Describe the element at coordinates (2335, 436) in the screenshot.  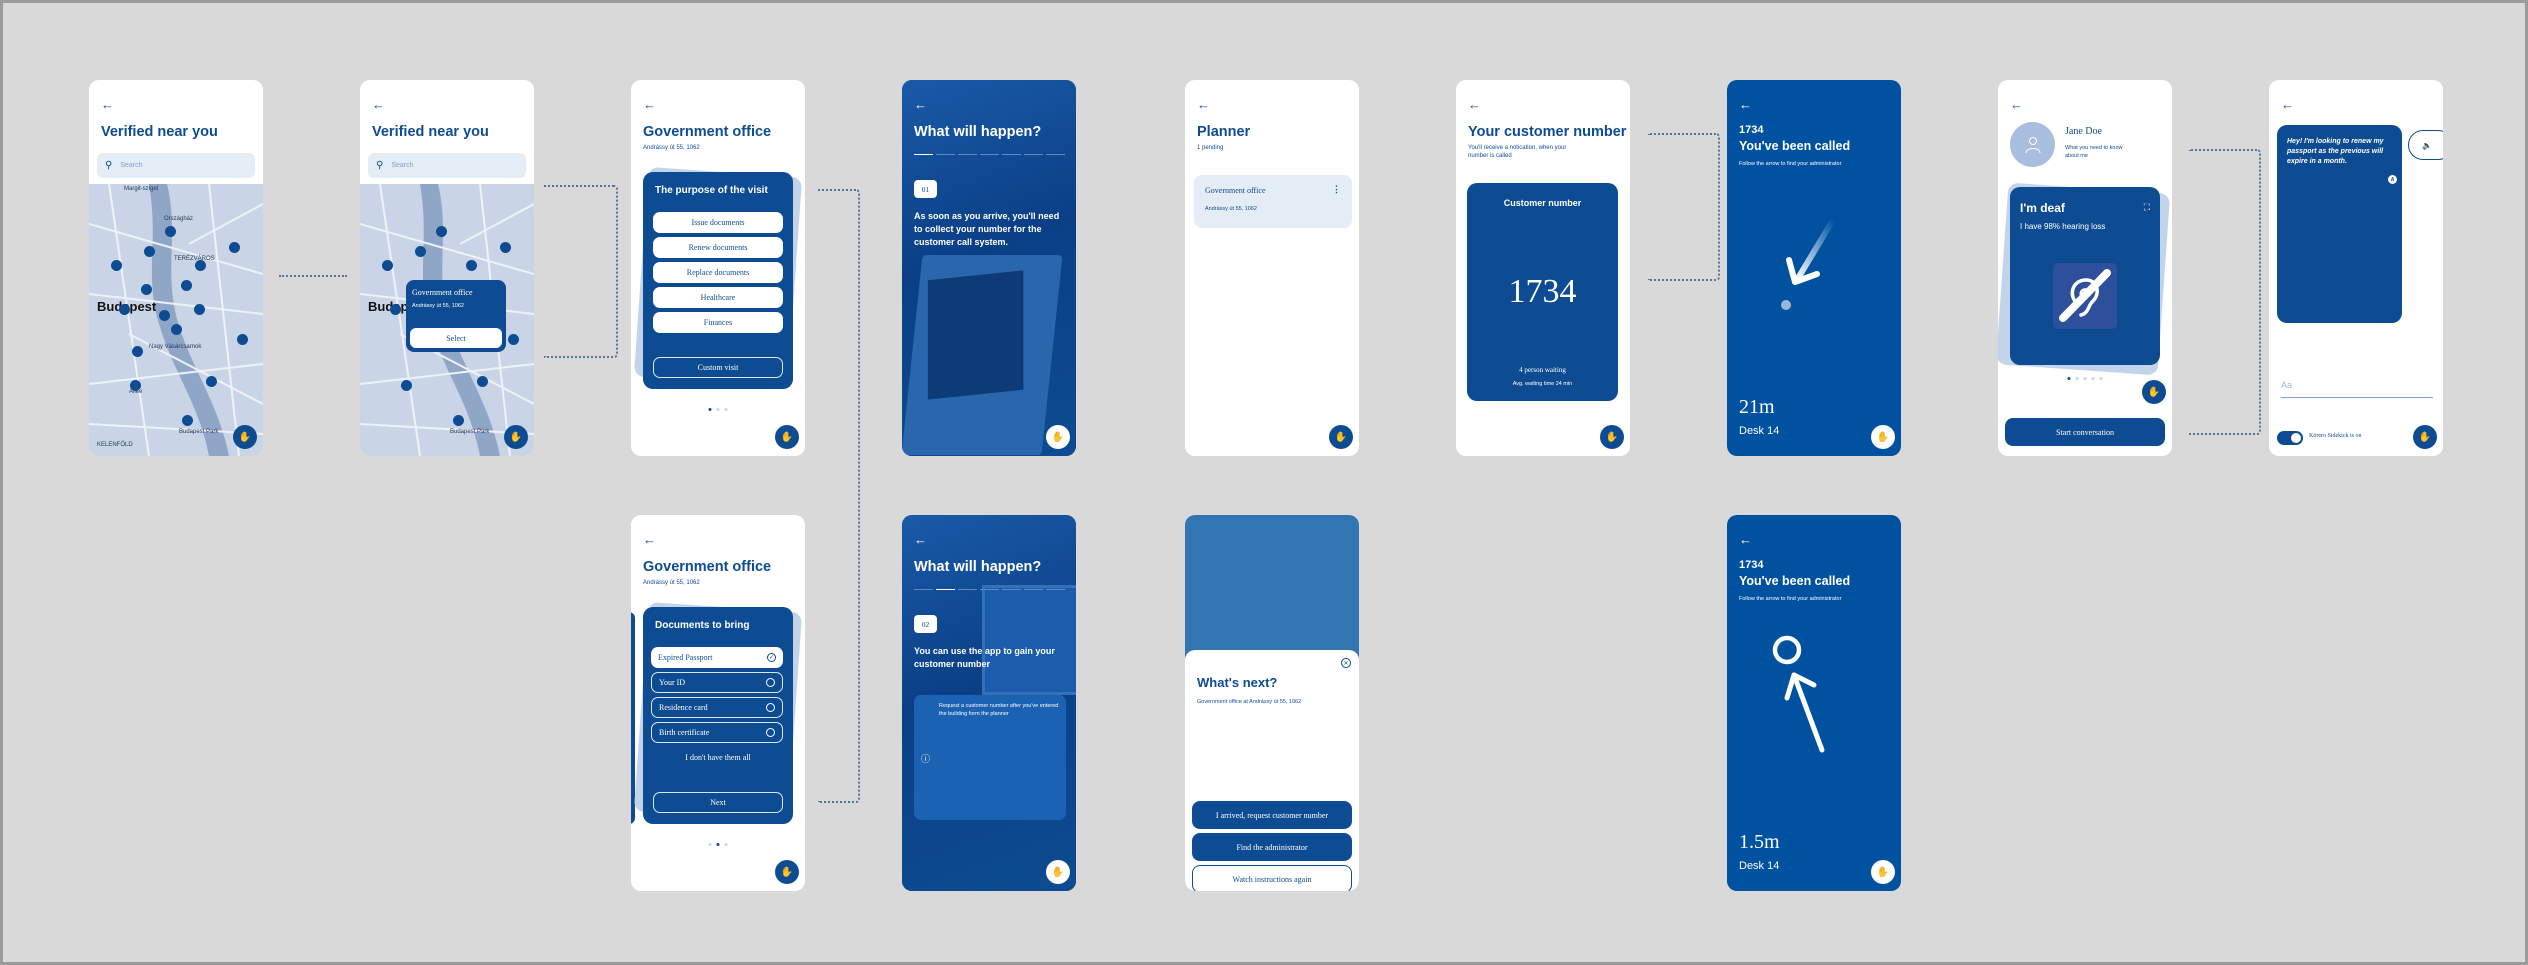
I see `sidekick-toggle-label: Kōrero Sidekick is on` at that location.